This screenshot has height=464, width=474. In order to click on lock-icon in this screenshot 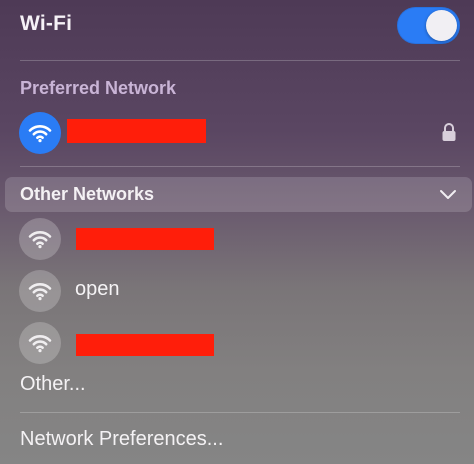, I will do `click(449, 132)`.